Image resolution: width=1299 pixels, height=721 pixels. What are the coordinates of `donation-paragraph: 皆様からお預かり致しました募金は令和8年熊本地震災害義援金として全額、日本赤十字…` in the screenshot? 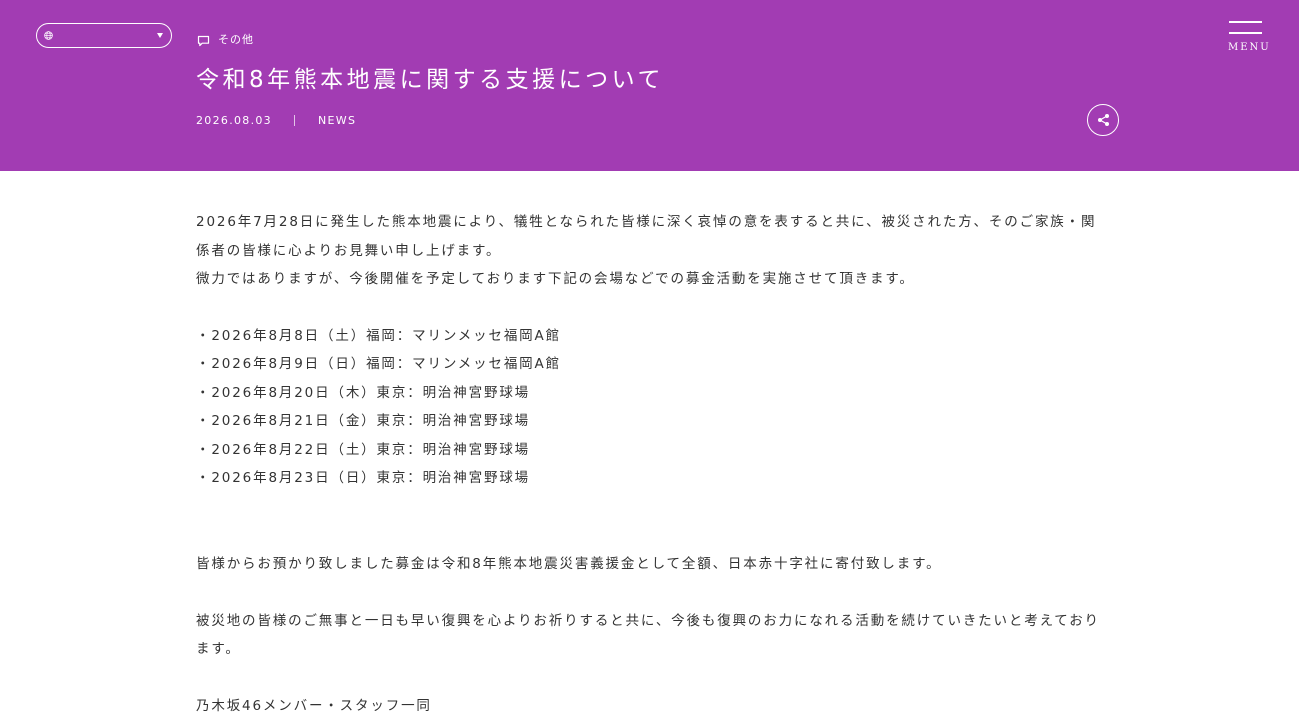 It's located at (569, 563).